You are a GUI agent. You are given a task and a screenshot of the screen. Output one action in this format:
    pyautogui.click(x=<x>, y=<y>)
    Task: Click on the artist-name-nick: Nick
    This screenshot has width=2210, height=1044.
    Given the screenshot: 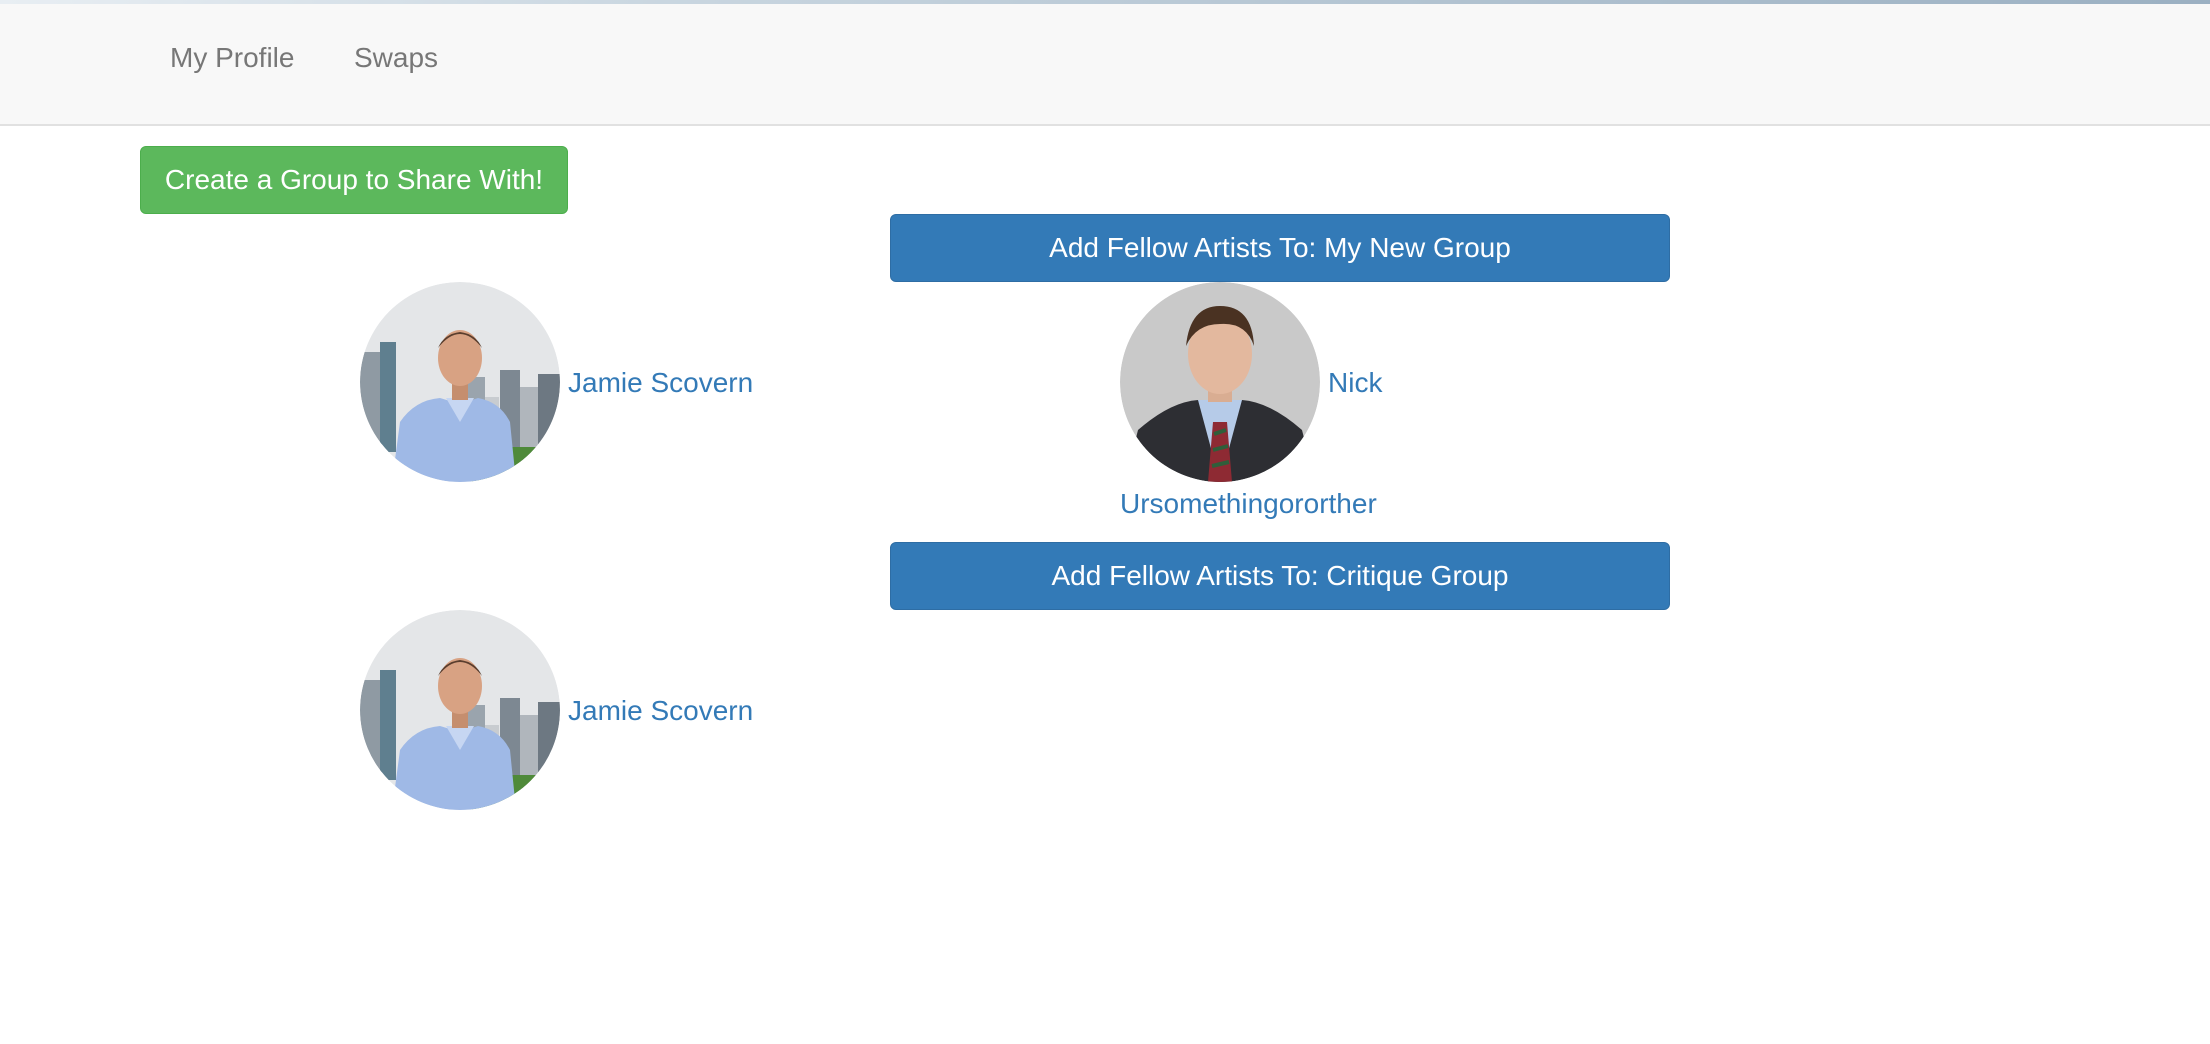 What is the action you would take?
    pyautogui.click(x=1355, y=383)
    